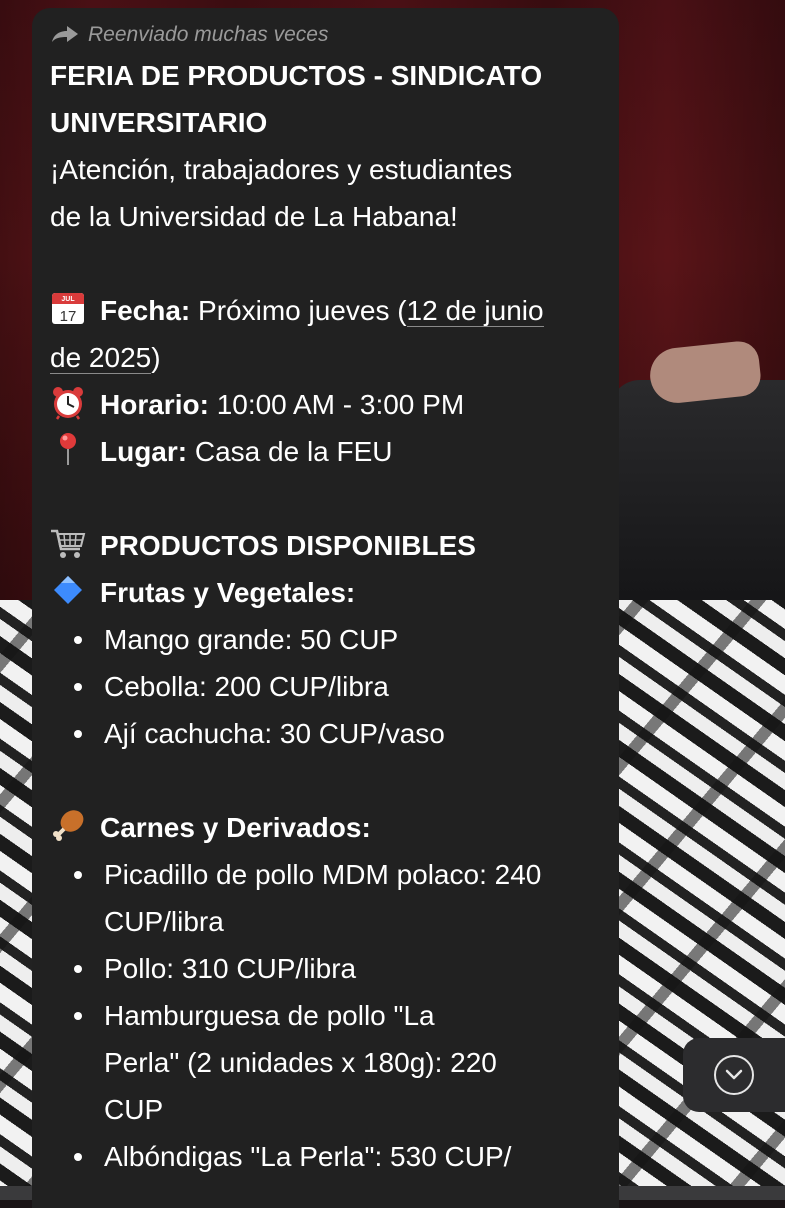 The width and height of the screenshot is (785, 1208). I want to click on lugar-row: Lugar: Casa de la FEU, so click(334, 451).